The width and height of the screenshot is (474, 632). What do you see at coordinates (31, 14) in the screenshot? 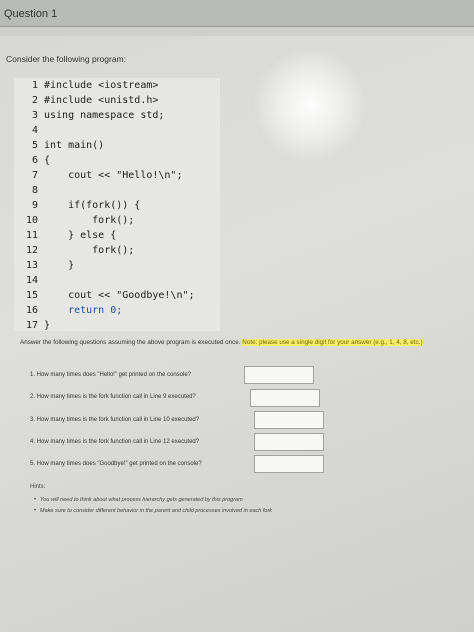
I see `question-title: Question 1` at bounding box center [31, 14].